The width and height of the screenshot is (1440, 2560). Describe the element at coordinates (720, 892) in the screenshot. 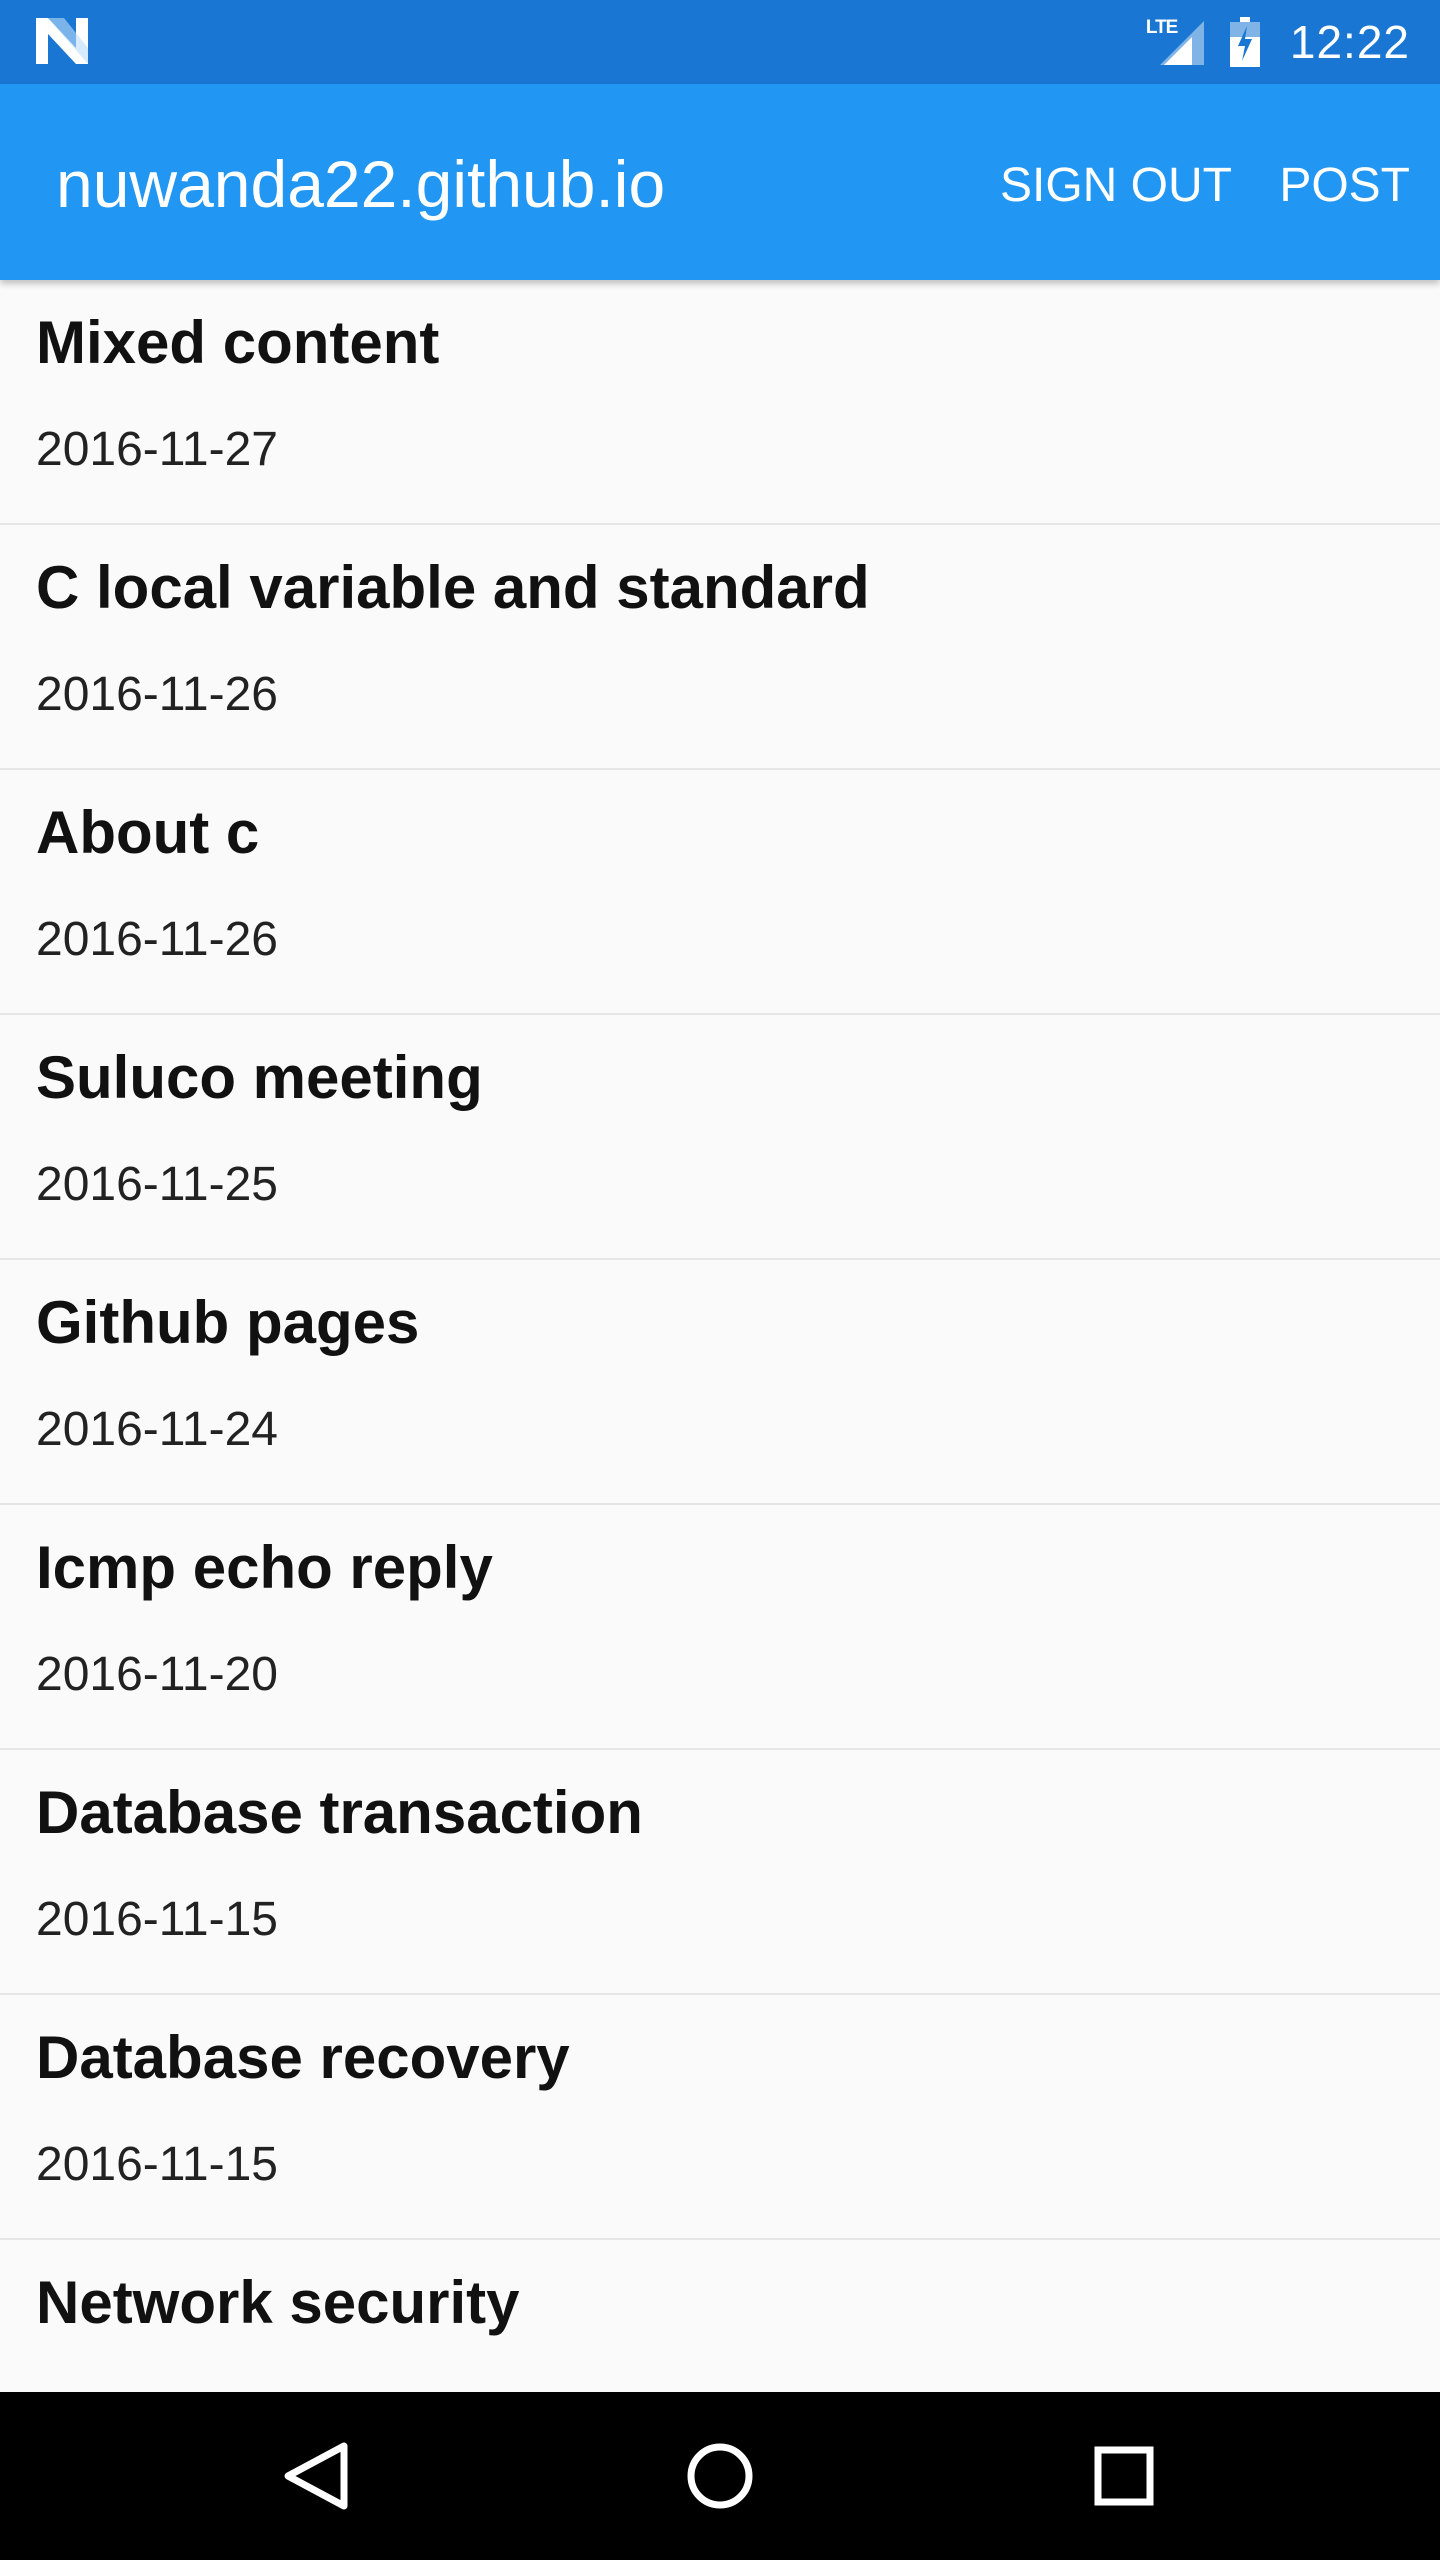

I see `list-item: About c 2016-11-26` at that location.